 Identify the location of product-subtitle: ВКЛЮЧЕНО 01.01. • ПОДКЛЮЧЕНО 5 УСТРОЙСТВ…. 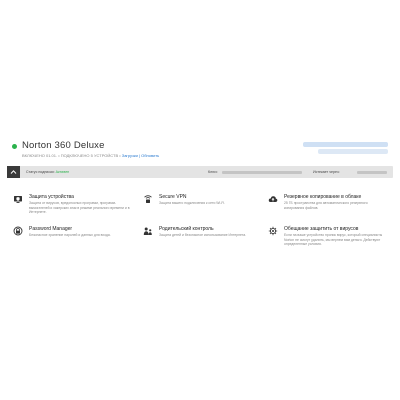
(90, 155).